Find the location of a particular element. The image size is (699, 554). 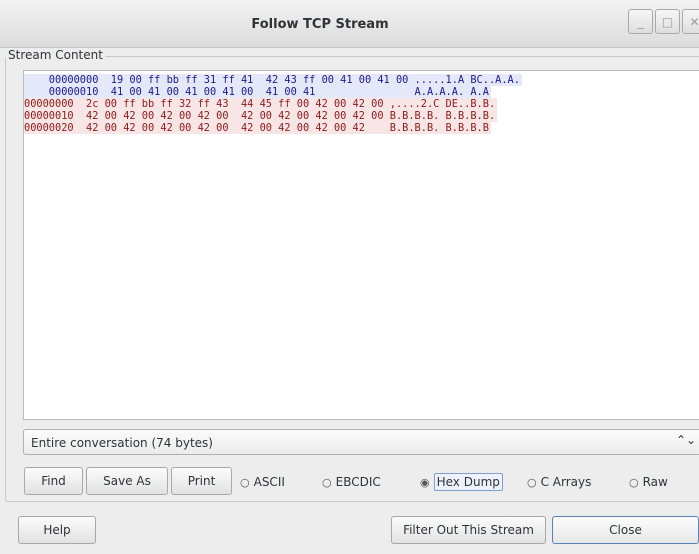

radio-ebcdic: ○ EBCDIC is located at coordinates (351, 482).